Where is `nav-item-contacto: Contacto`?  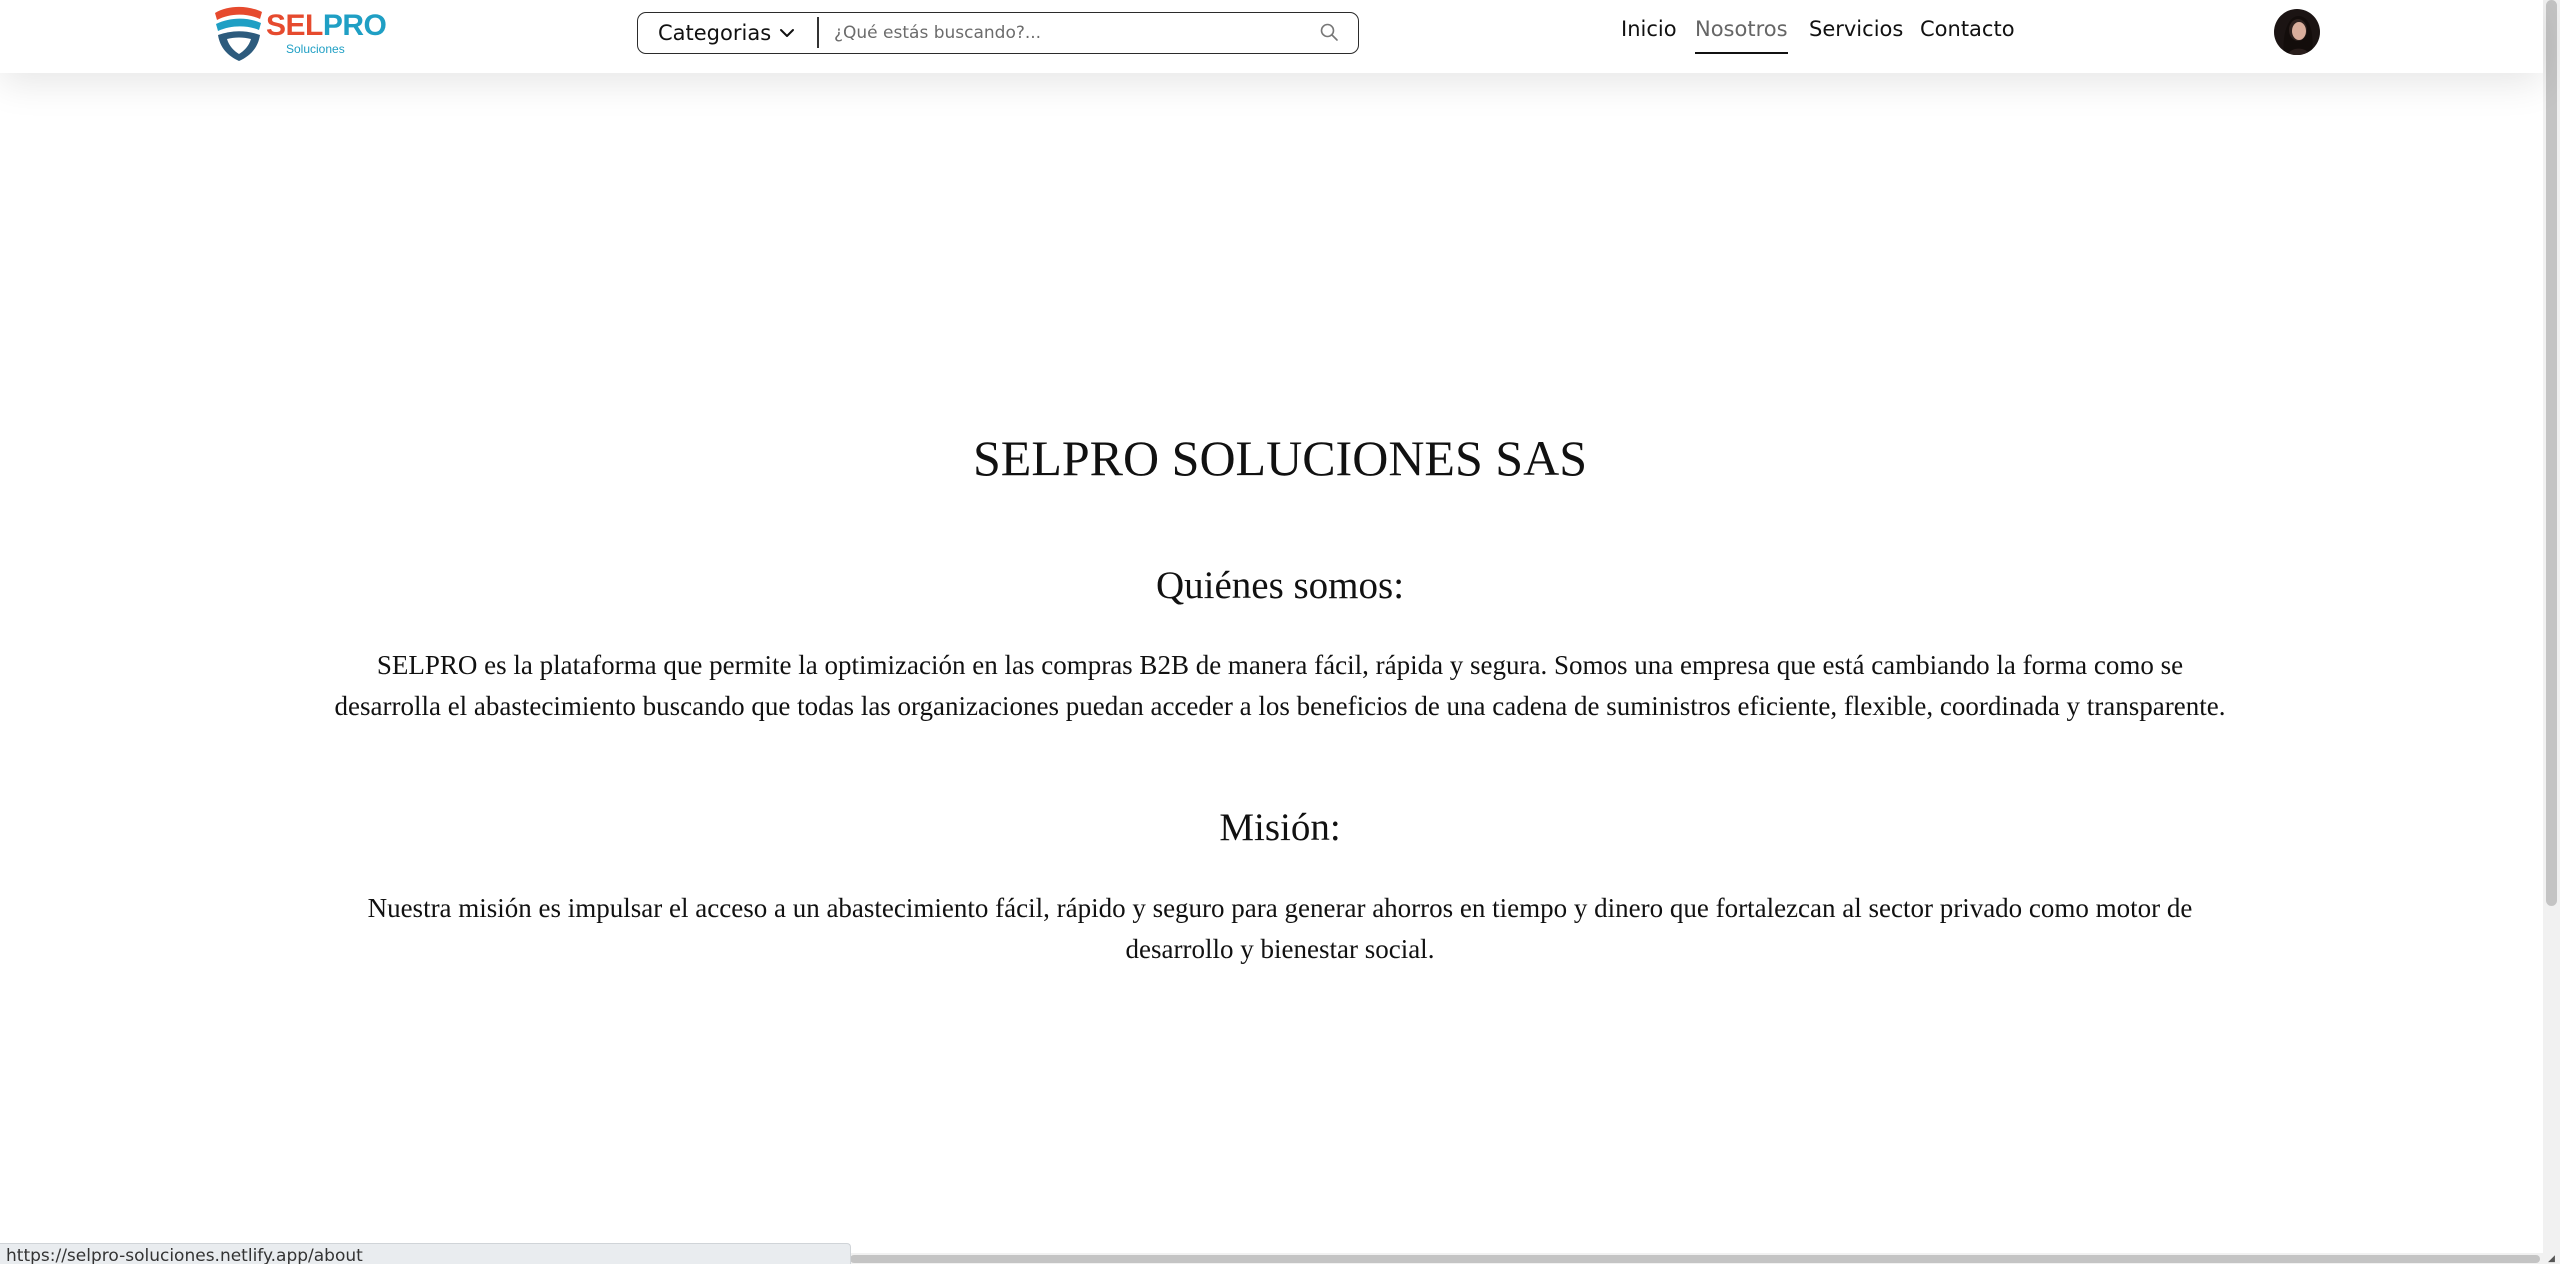 nav-item-contacto: Contacto is located at coordinates (1967, 30).